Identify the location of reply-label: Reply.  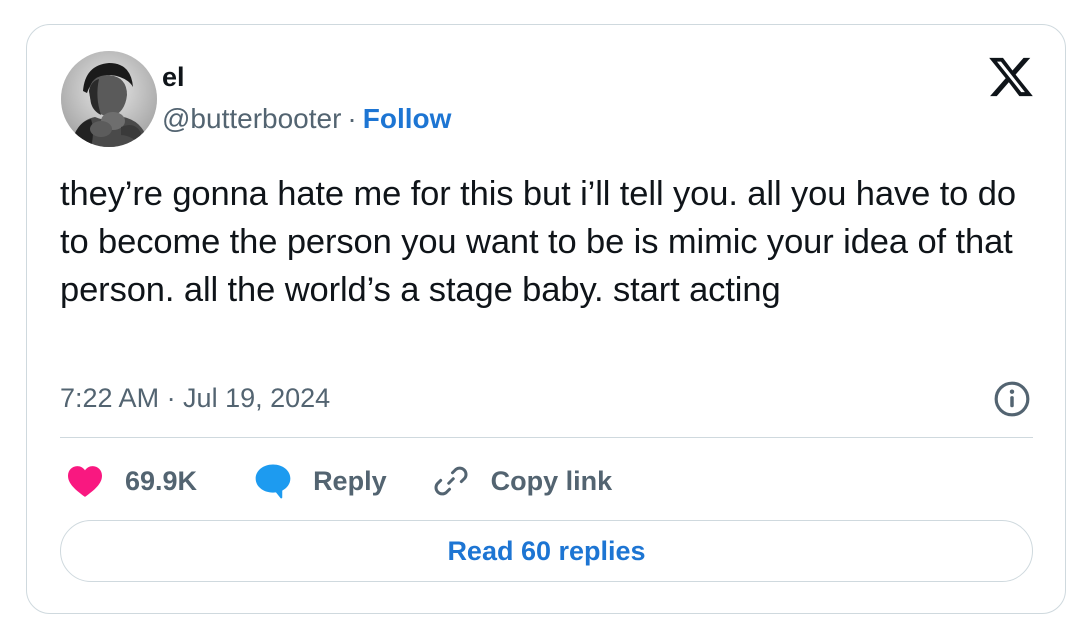
(350, 480).